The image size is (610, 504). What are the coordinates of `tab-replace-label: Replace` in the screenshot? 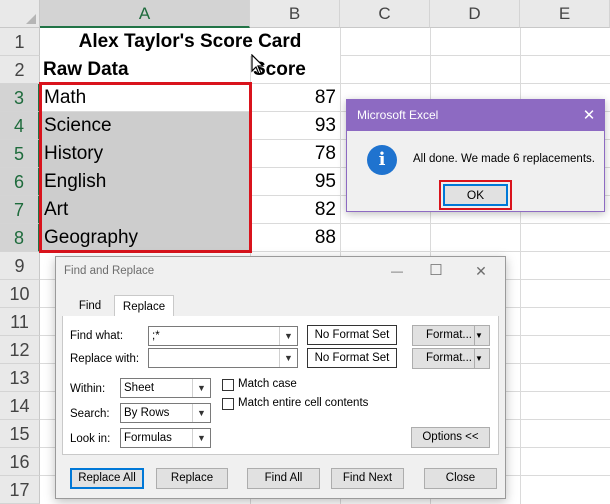 It's located at (144, 307).